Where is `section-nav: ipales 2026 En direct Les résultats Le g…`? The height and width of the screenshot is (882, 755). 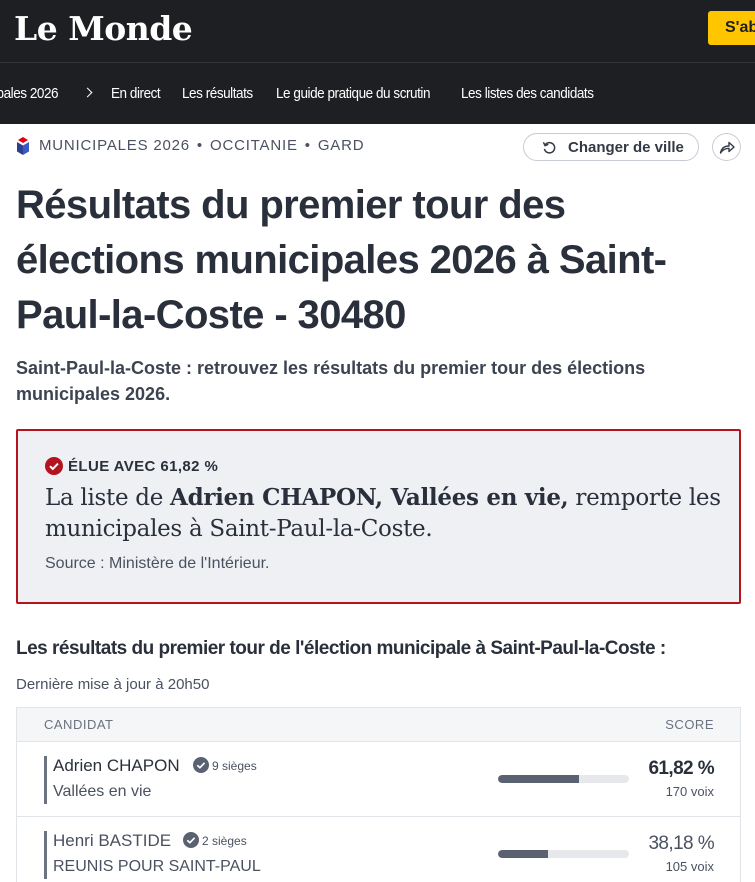
section-nav: ipales 2026 En direct Les résultats Le g… is located at coordinates (377, 93).